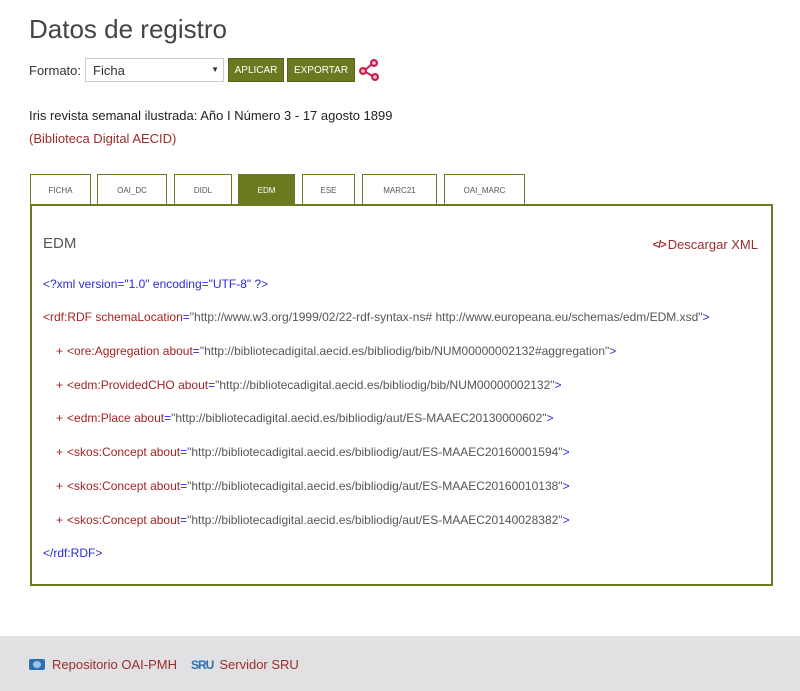 The height and width of the screenshot is (691, 800). Describe the element at coordinates (156, 284) in the screenshot. I see `xml-declaration: <?xml version="1.0" encoding="UTF-8" ?>` at that location.